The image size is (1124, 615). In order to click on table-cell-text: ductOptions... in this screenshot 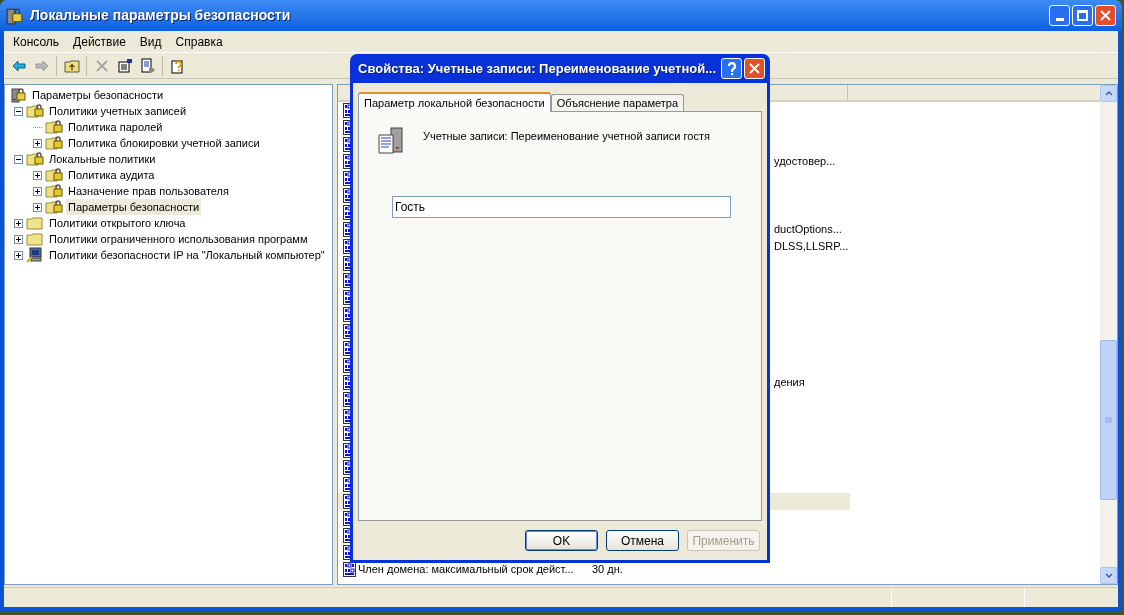, I will do `click(808, 230)`.